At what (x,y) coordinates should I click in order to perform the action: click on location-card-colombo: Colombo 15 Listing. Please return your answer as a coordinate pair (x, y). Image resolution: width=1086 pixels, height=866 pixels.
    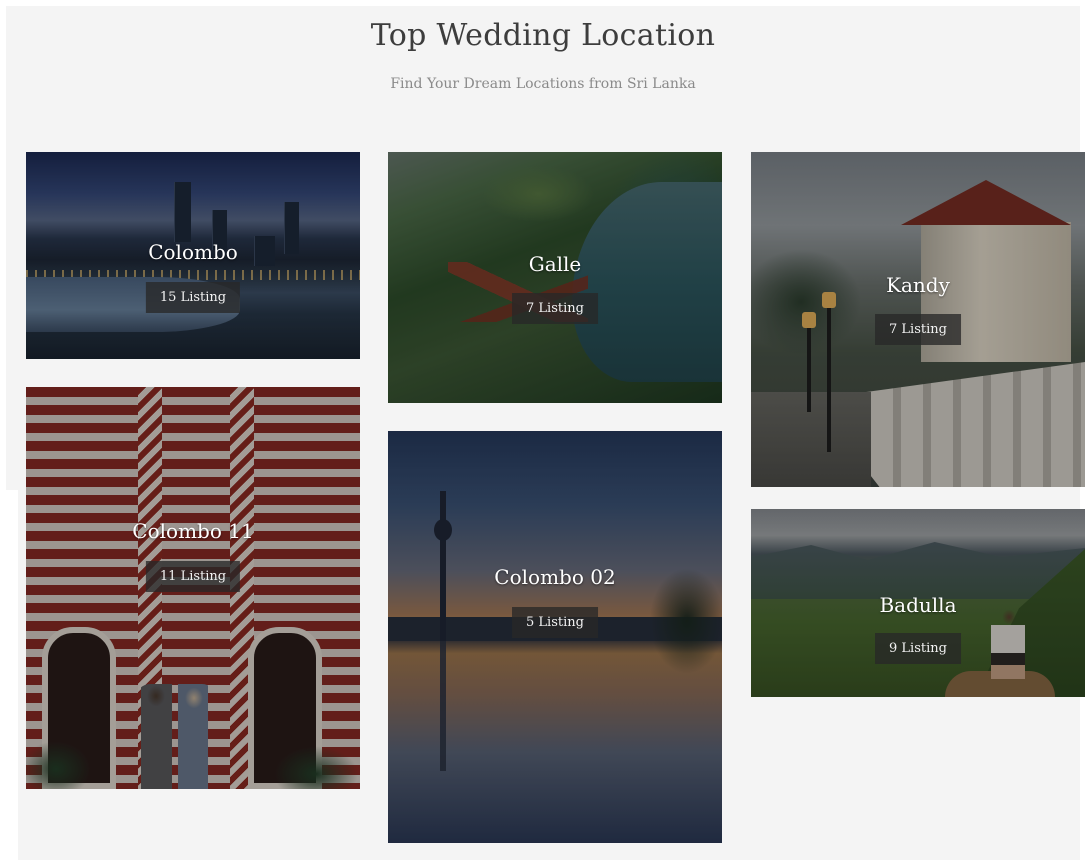
    Looking at the image, I should click on (193, 255).